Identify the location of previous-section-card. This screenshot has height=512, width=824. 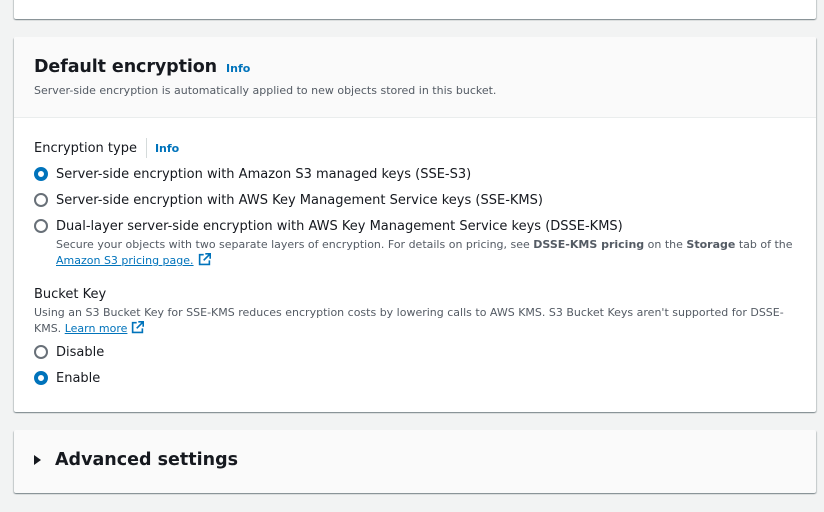
(415, 9).